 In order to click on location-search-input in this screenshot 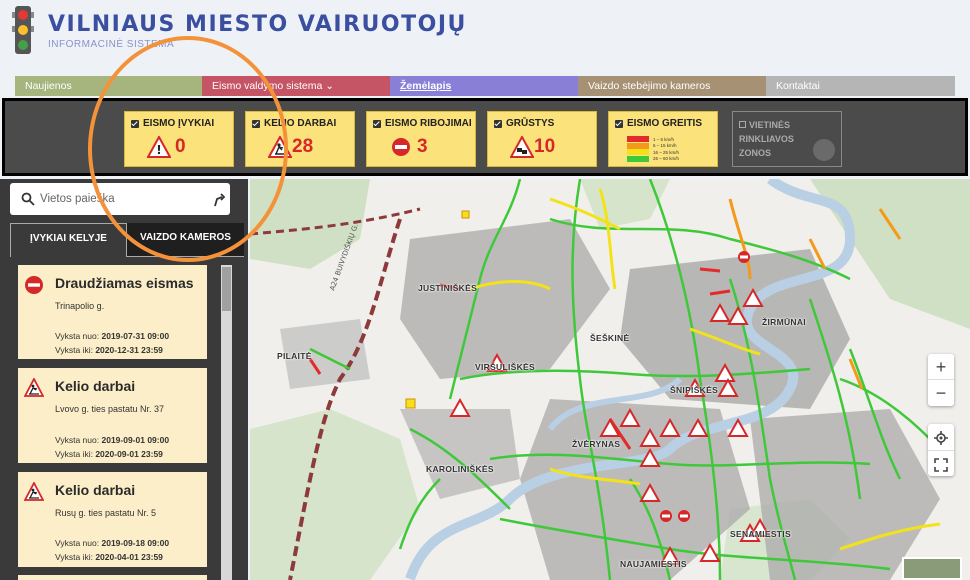, I will do `click(120, 199)`.